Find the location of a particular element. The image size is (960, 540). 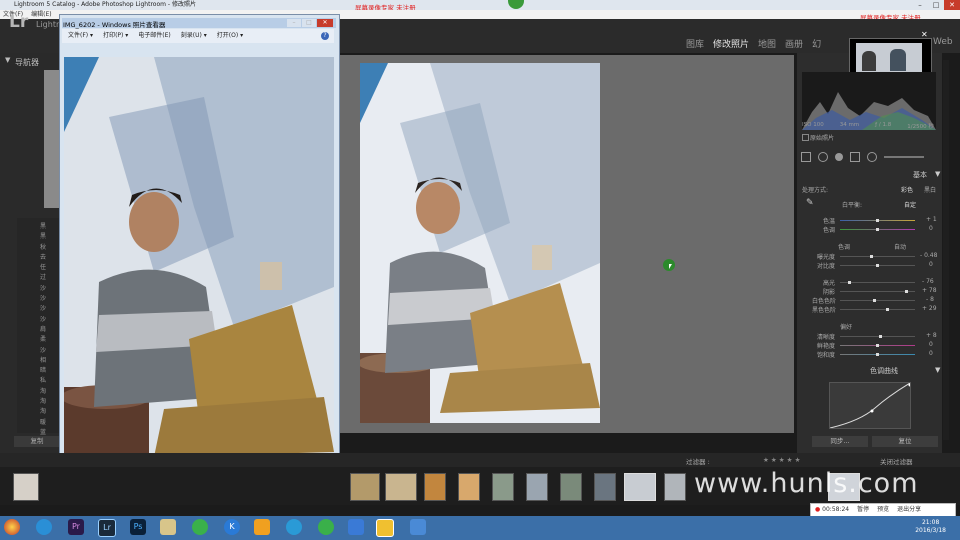

exposure-value: - 0.48 is located at coordinates (928, 255).